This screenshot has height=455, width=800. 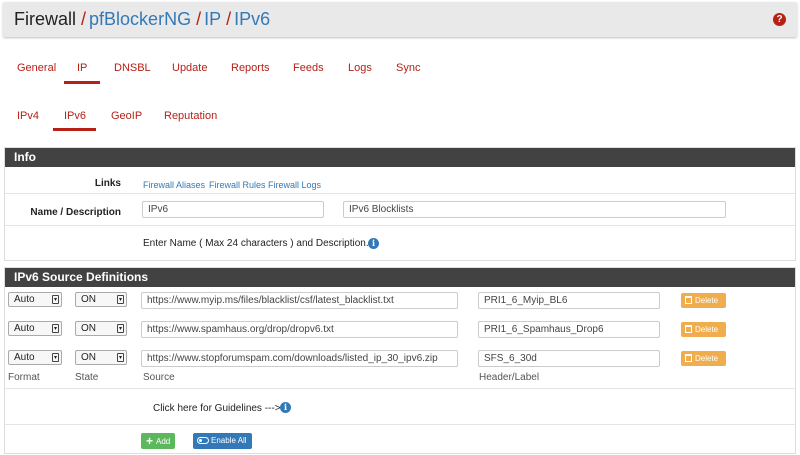 What do you see at coordinates (217, 408) in the screenshot?
I see `guidelines-text: Click here for Guidelines --->` at bounding box center [217, 408].